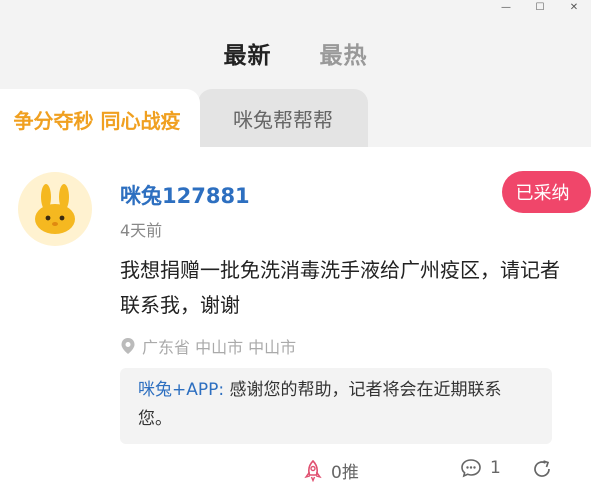 The image size is (591, 500). I want to click on maximize-icon: ☐, so click(540, 7).